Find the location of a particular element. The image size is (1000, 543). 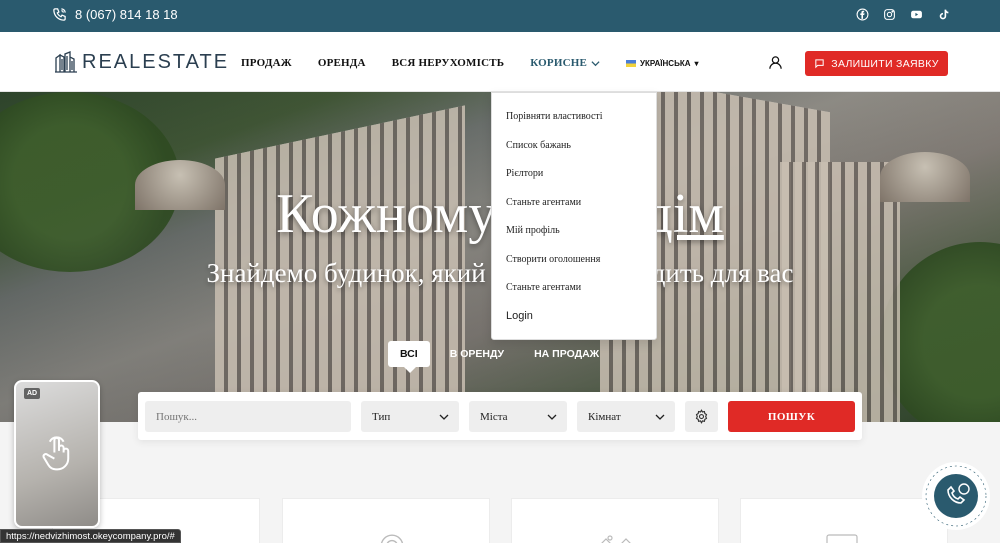

listing-type-tabs: ВСІ В ОРЕНДУ НА ПРОДАЖ is located at coordinates (499, 357).